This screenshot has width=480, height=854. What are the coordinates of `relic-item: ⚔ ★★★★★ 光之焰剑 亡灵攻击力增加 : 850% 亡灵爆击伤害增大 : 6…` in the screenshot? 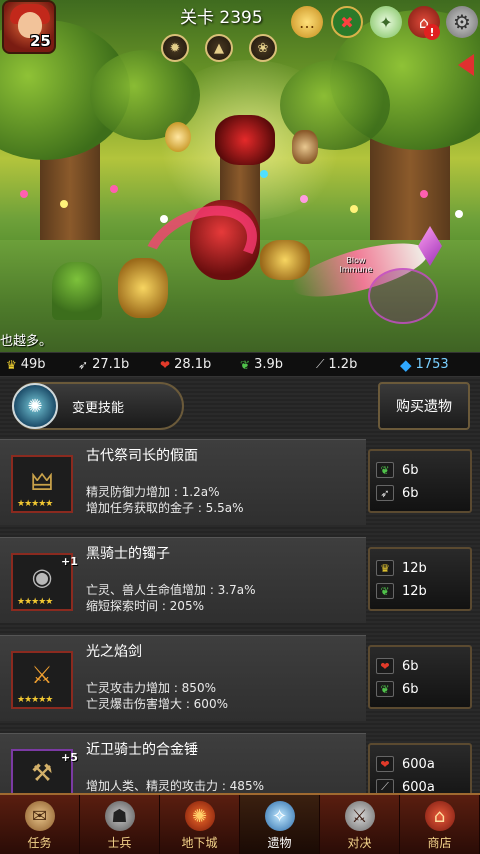 It's located at (240, 678).